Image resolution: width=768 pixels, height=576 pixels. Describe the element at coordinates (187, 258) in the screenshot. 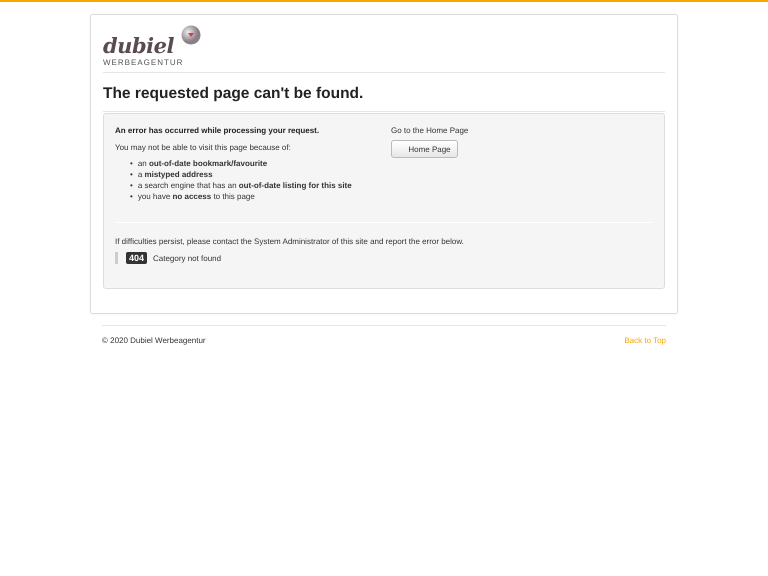

I see `error-message: Category not found` at that location.